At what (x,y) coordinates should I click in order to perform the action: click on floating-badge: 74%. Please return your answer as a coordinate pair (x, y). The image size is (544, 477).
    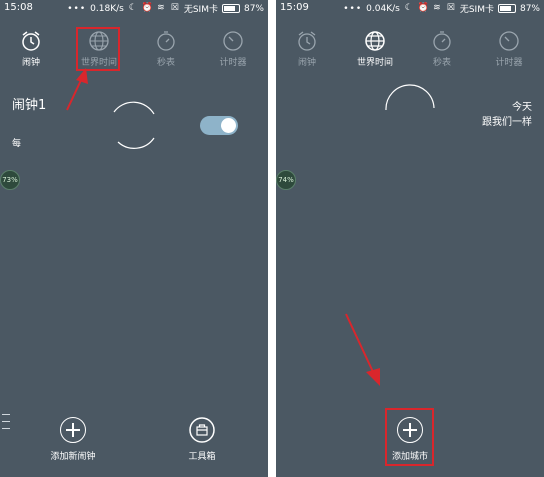
    Looking at the image, I should click on (286, 180).